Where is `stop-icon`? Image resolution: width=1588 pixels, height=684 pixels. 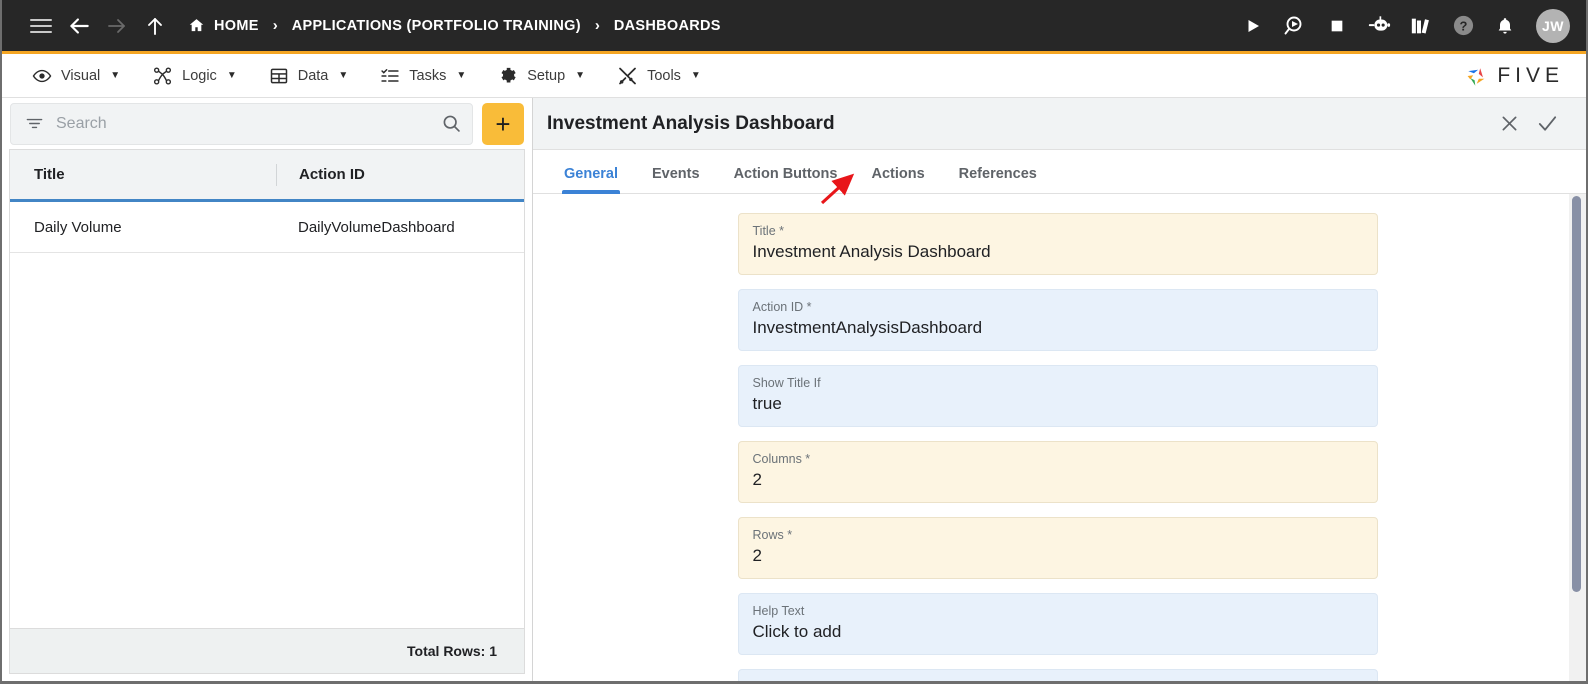 stop-icon is located at coordinates (1337, 26).